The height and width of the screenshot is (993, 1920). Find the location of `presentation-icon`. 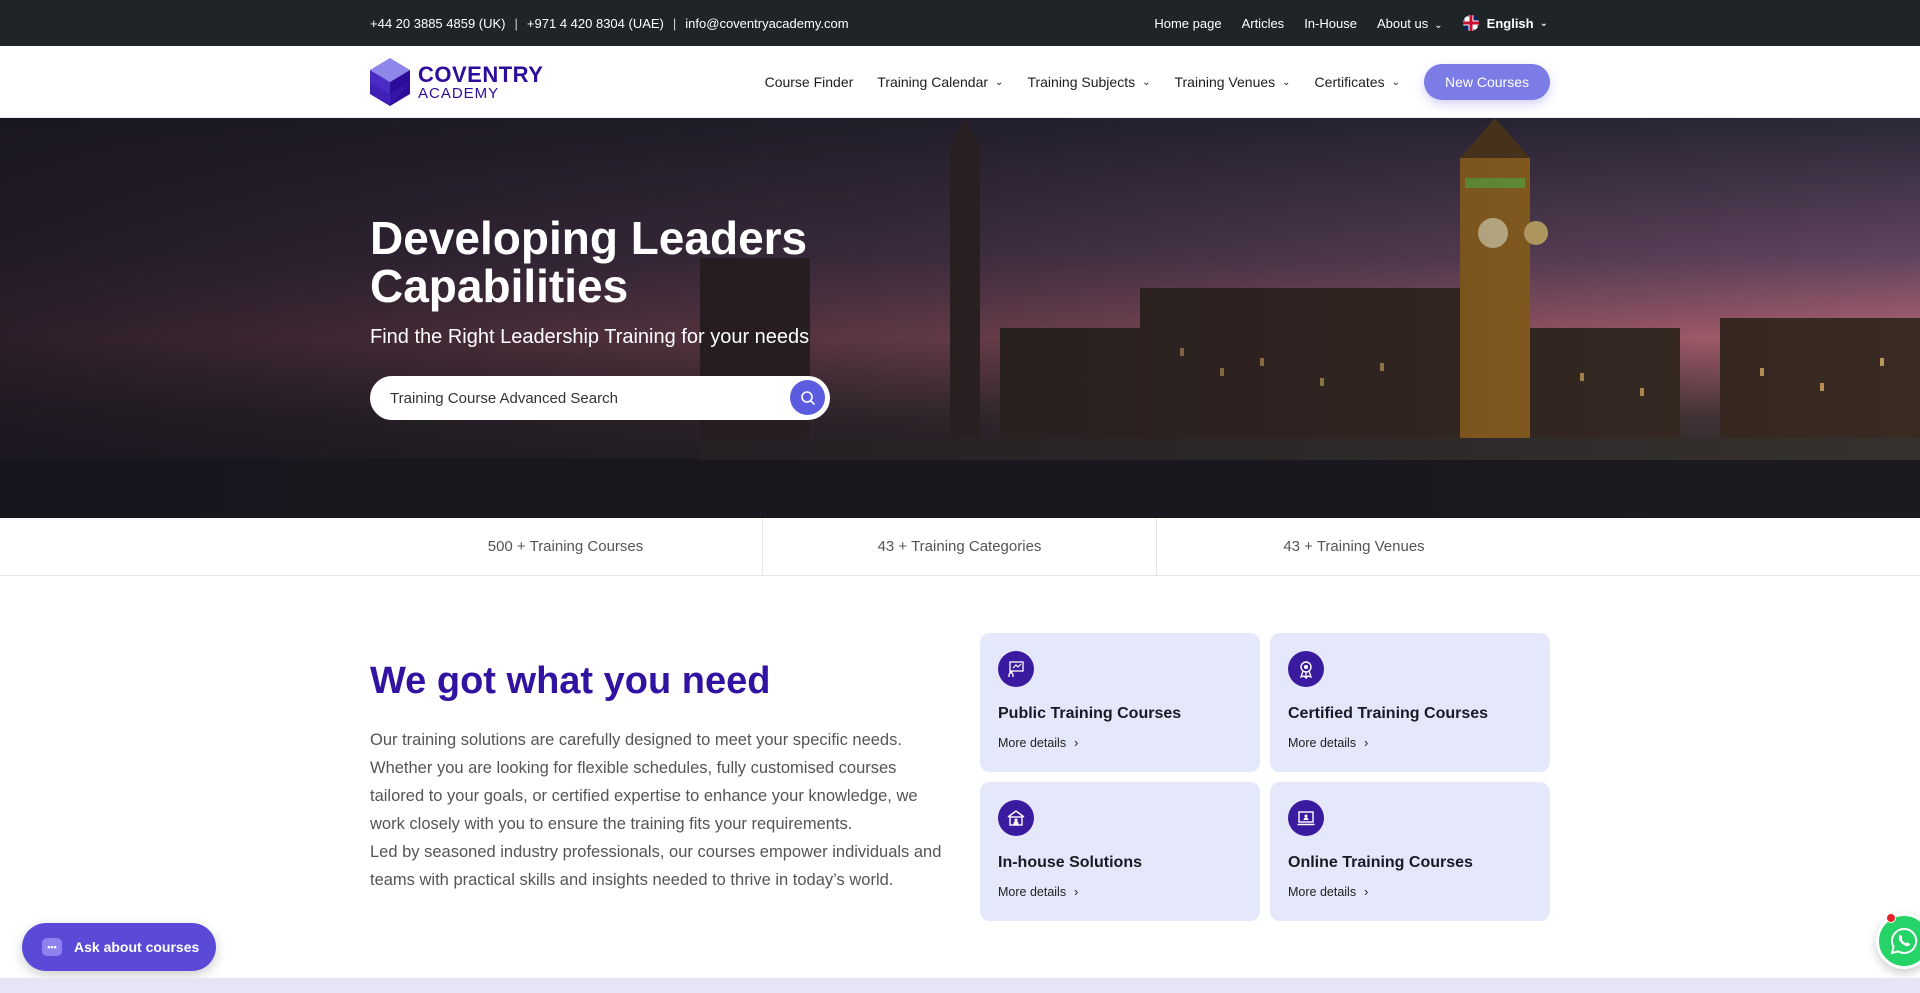

presentation-icon is located at coordinates (1016, 669).